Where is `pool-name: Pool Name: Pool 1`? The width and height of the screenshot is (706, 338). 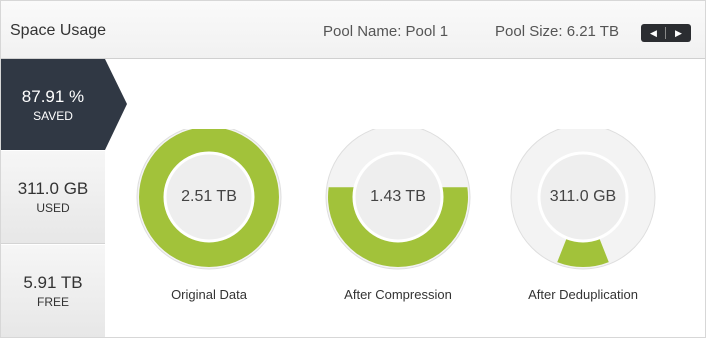 pool-name: Pool Name: Pool 1 is located at coordinates (386, 31).